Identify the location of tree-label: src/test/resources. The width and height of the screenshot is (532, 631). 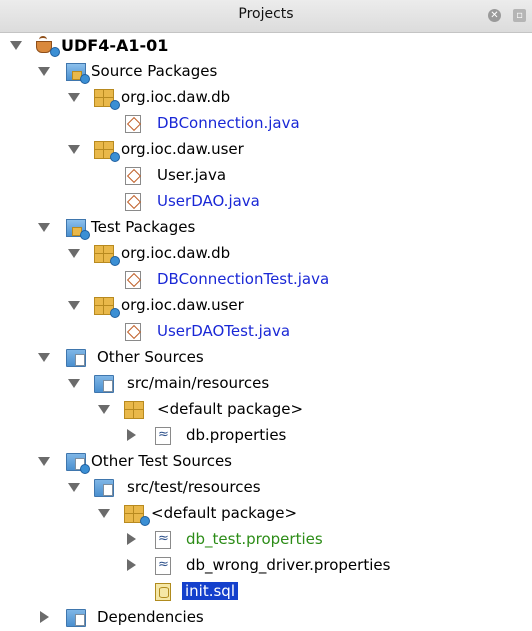
(194, 487).